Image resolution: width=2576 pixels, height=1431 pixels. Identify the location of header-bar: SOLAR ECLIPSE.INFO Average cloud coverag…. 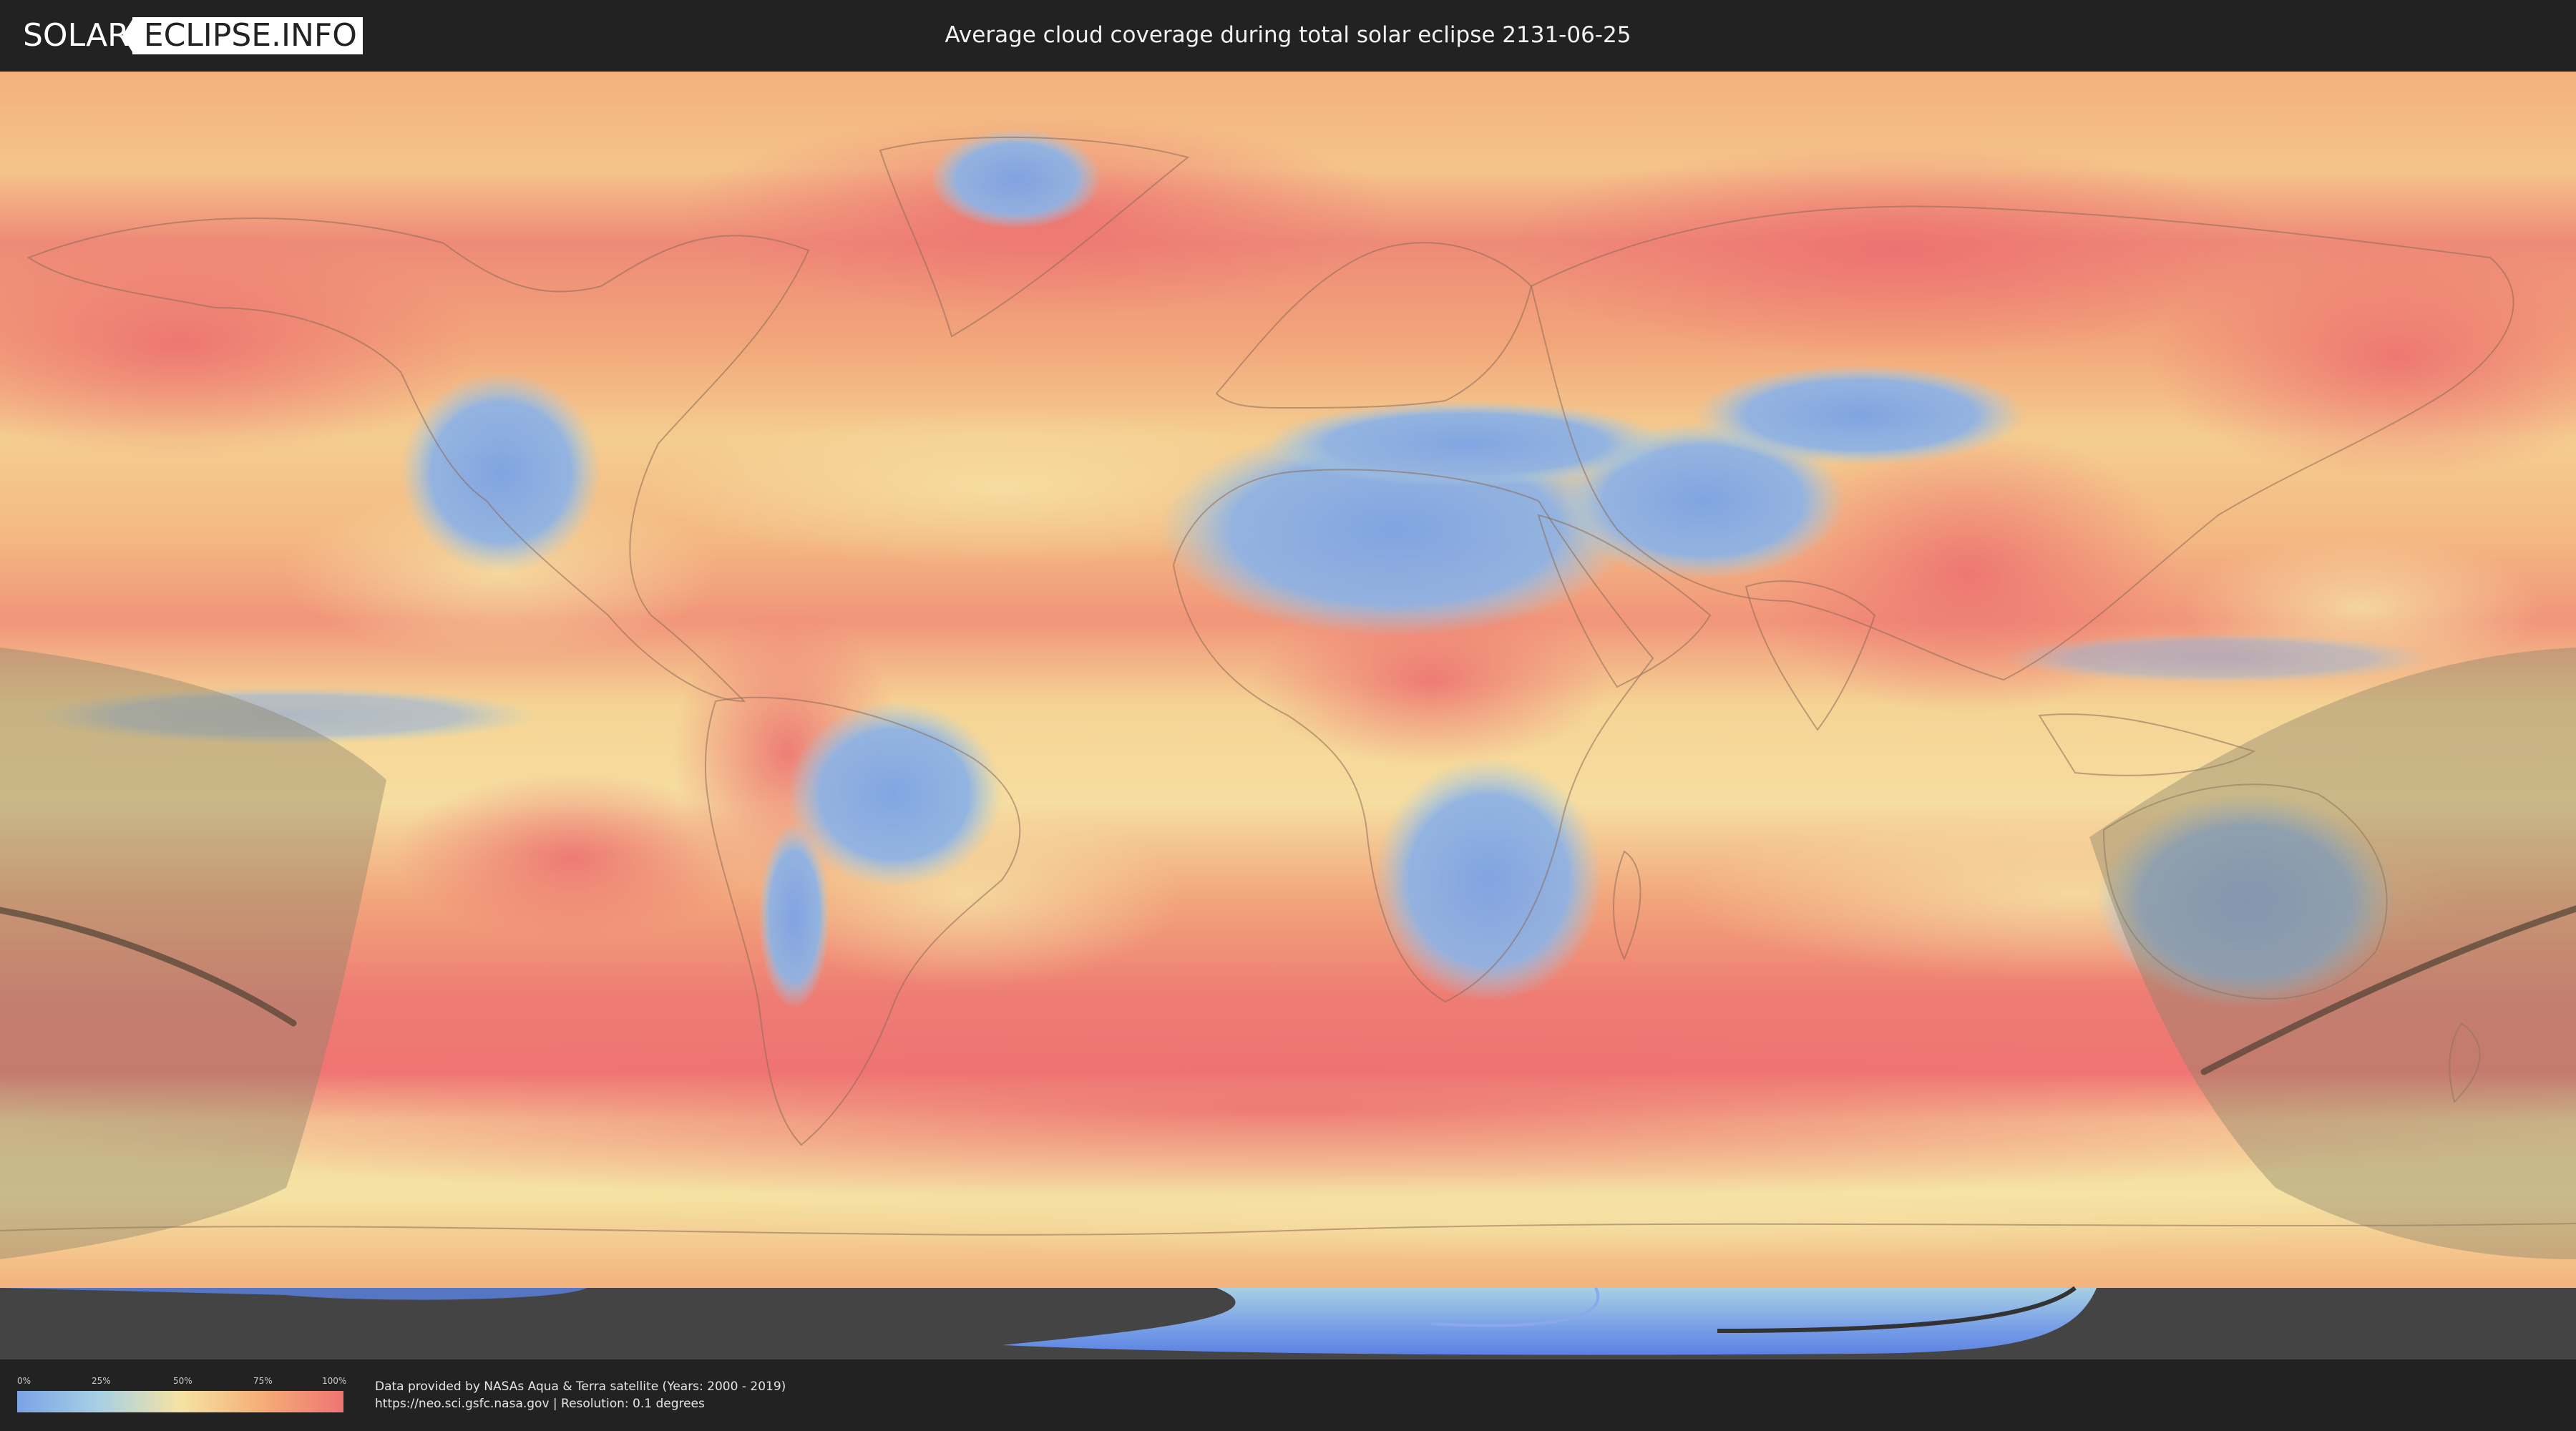
(1288, 36).